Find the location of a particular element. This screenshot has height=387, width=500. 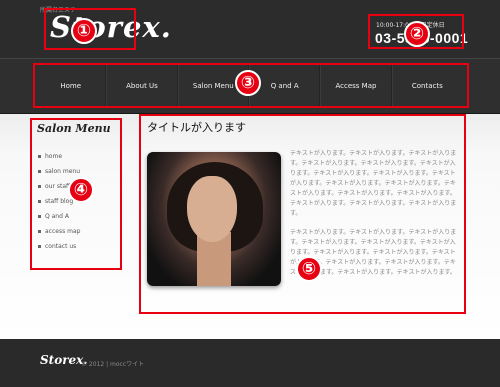

annotation-badge-5: ⑤ is located at coordinates (309, 269).